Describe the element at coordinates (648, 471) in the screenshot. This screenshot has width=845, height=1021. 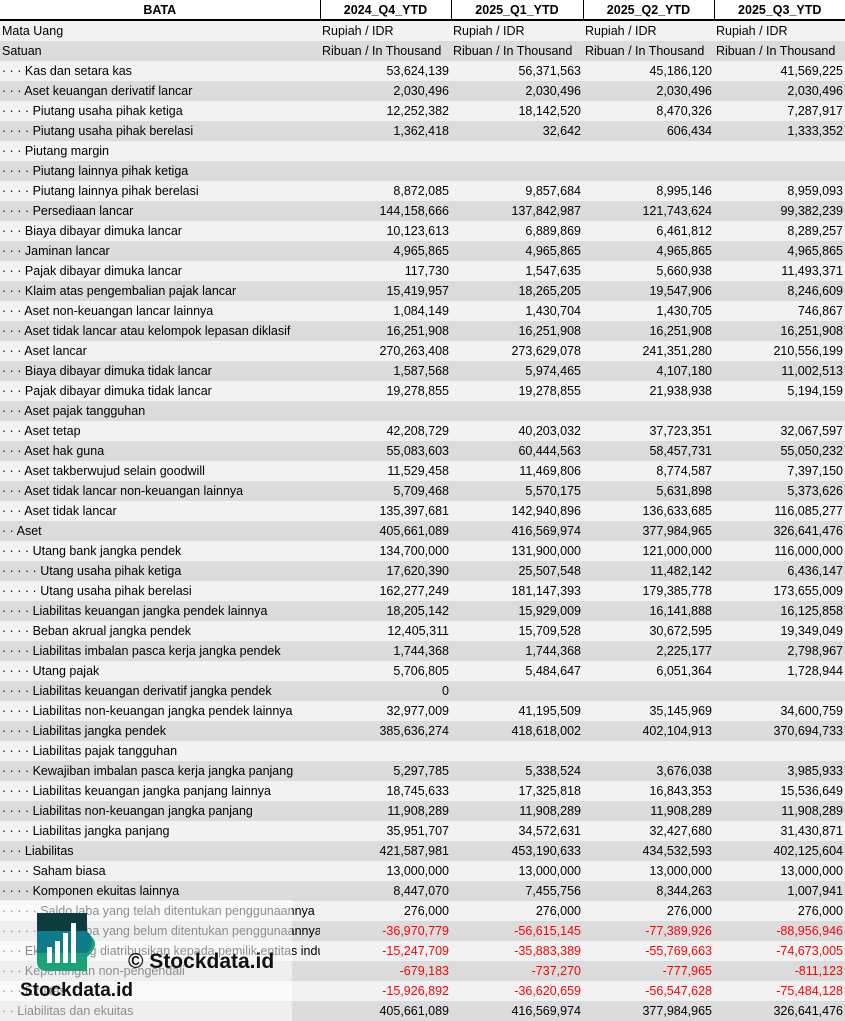
I see `value-cell: 8,774,587` at that location.